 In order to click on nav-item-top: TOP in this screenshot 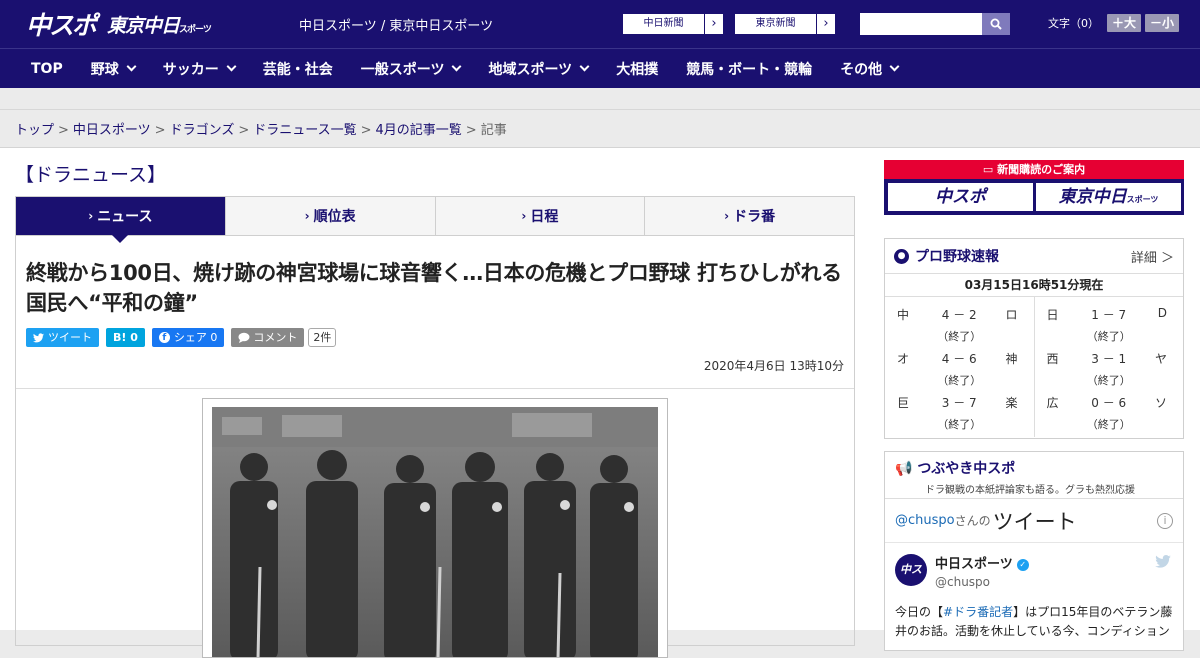, I will do `click(47, 69)`.